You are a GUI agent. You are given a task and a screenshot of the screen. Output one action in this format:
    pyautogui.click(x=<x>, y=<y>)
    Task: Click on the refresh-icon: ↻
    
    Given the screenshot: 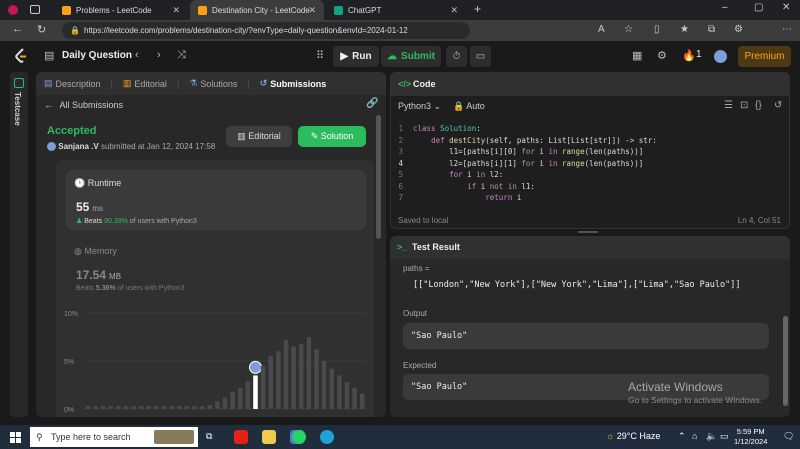 What is the action you would take?
    pyautogui.click(x=41, y=29)
    